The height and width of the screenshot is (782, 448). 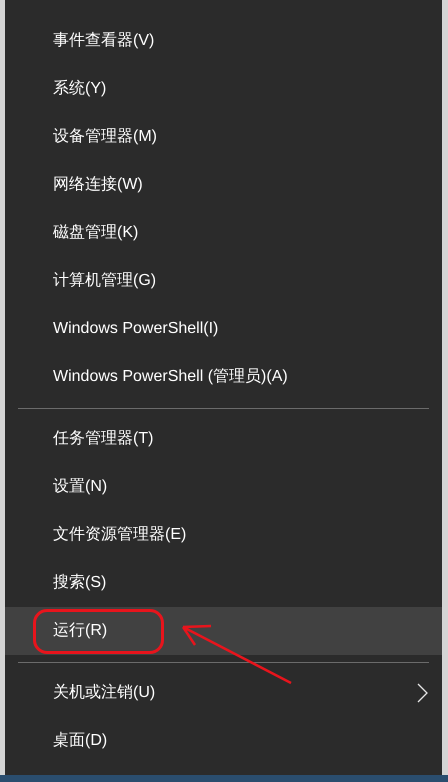 What do you see at coordinates (223, 89) in the screenshot?
I see `menu-item: 系统(Y)` at bounding box center [223, 89].